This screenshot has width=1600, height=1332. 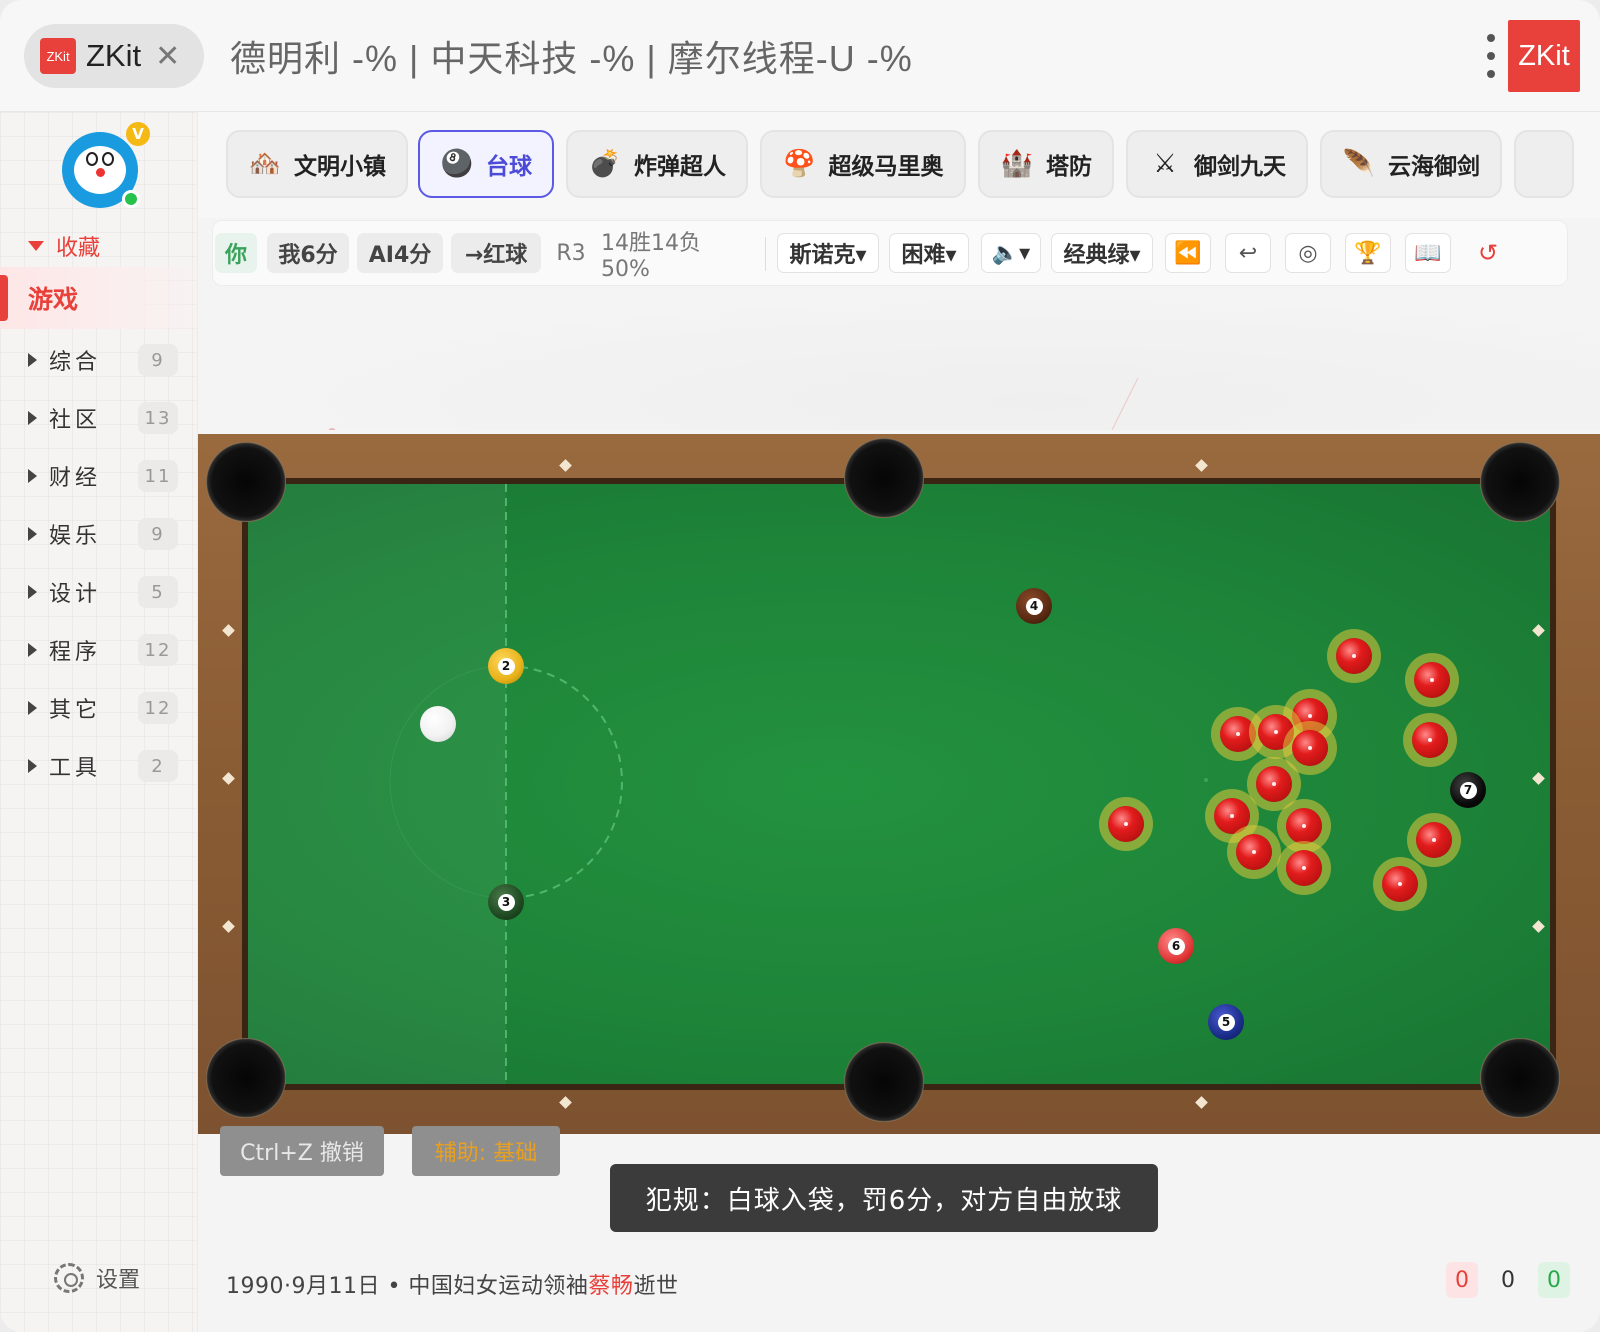 I want to click on tab-tower-defense: 🏰 塔防, so click(x=1046, y=164).